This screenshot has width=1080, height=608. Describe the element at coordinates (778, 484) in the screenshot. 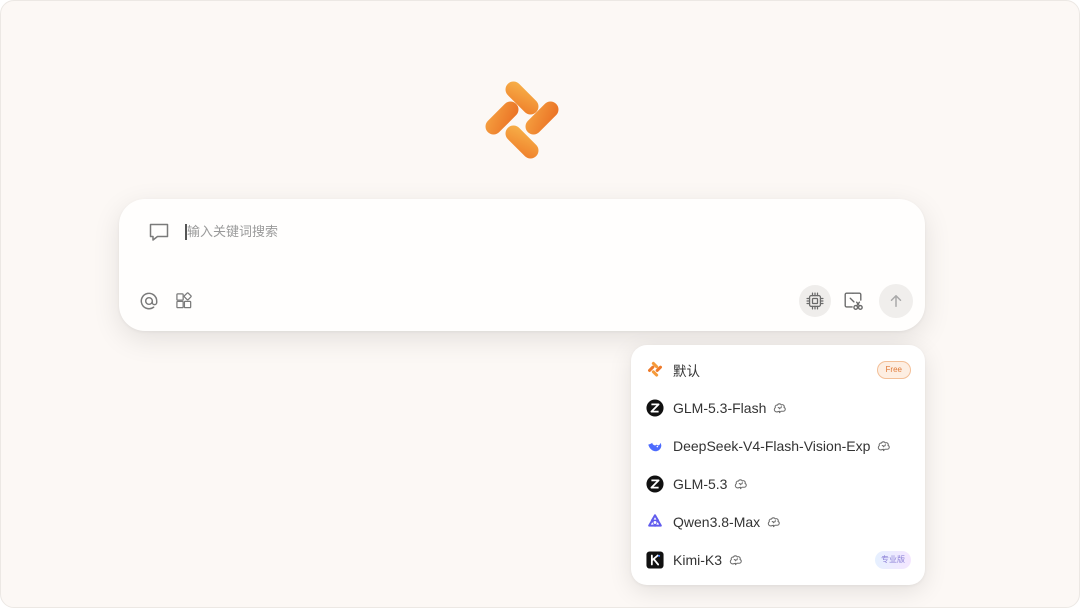

I see `model-option-glm-5-3: GLM-5.3` at that location.